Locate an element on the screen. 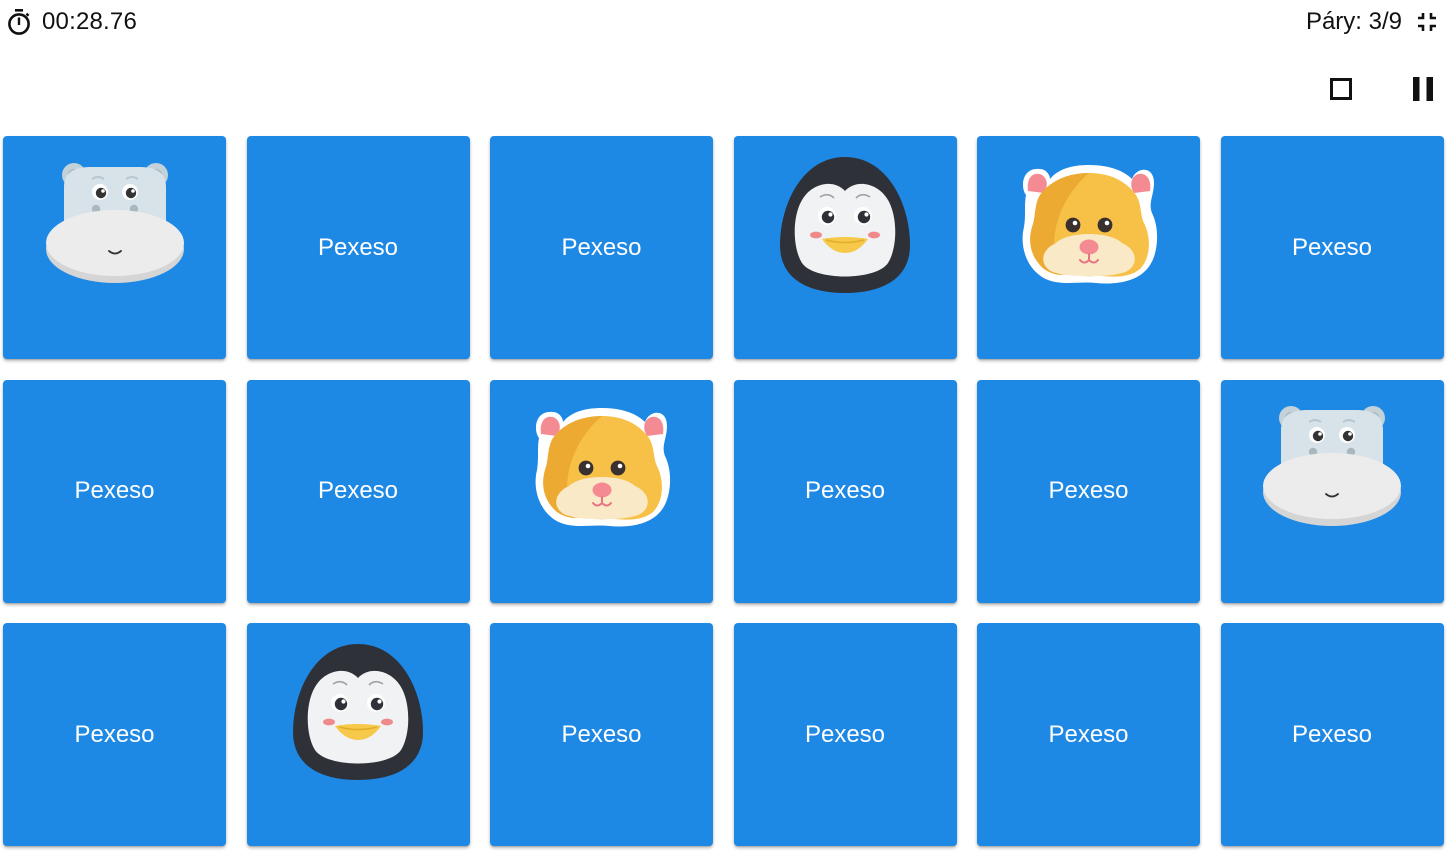  pause-icon is located at coordinates (1423, 89).